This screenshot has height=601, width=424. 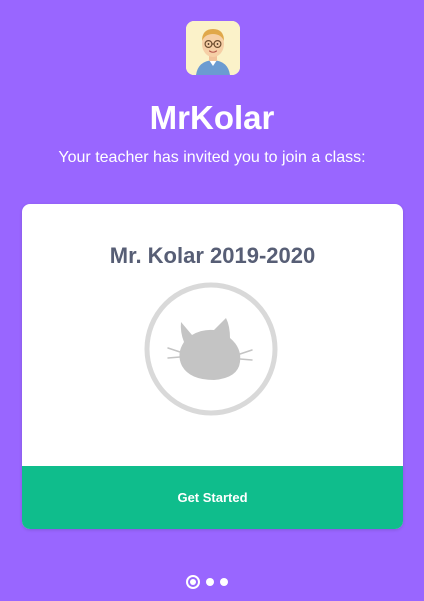 I want to click on get-started-button: Get Started, so click(x=212, y=497).